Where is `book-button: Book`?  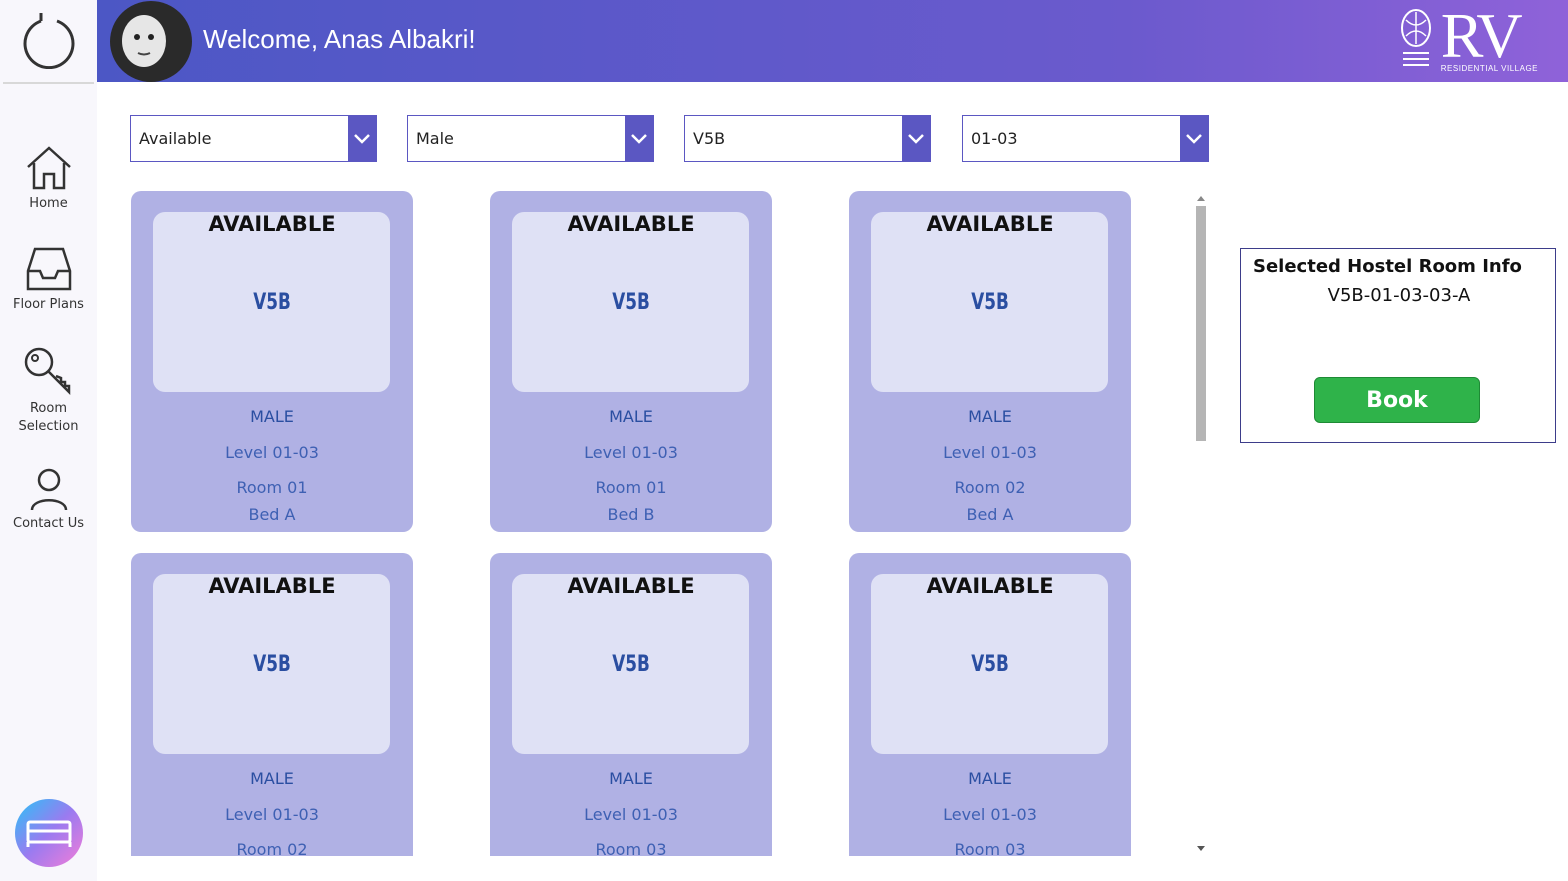
book-button: Book is located at coordinates (1397, 400).